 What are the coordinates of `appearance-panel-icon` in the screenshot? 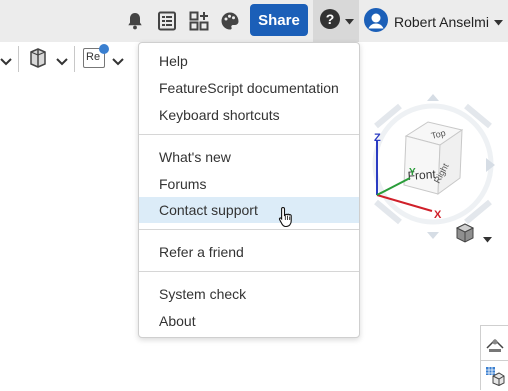 It's located at (495, 346).